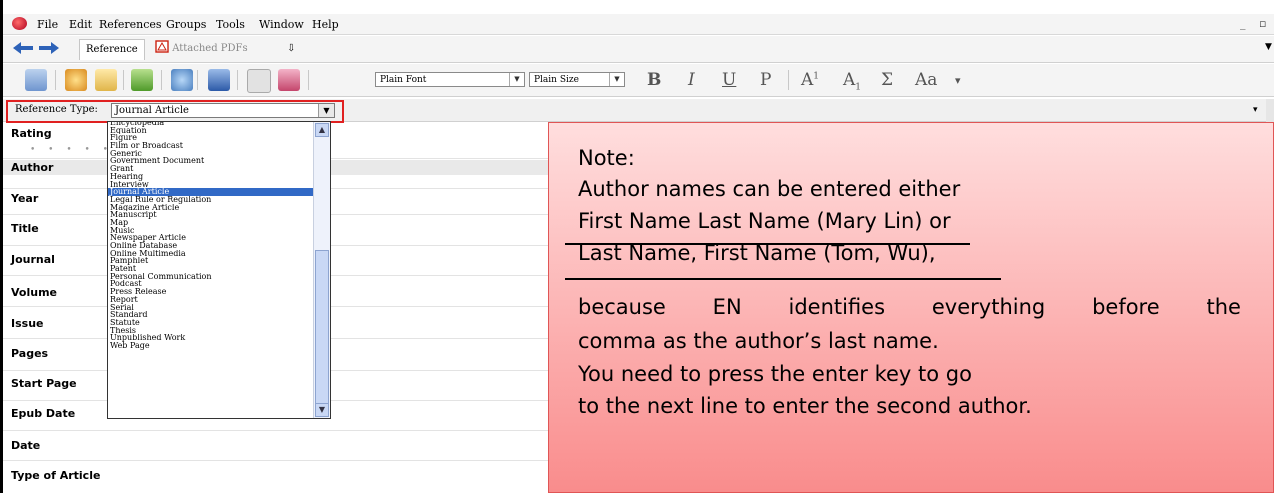  Describe the element at coordinates (80, 24) in the screenshot. I see `menu-edit: Edit` at that location.